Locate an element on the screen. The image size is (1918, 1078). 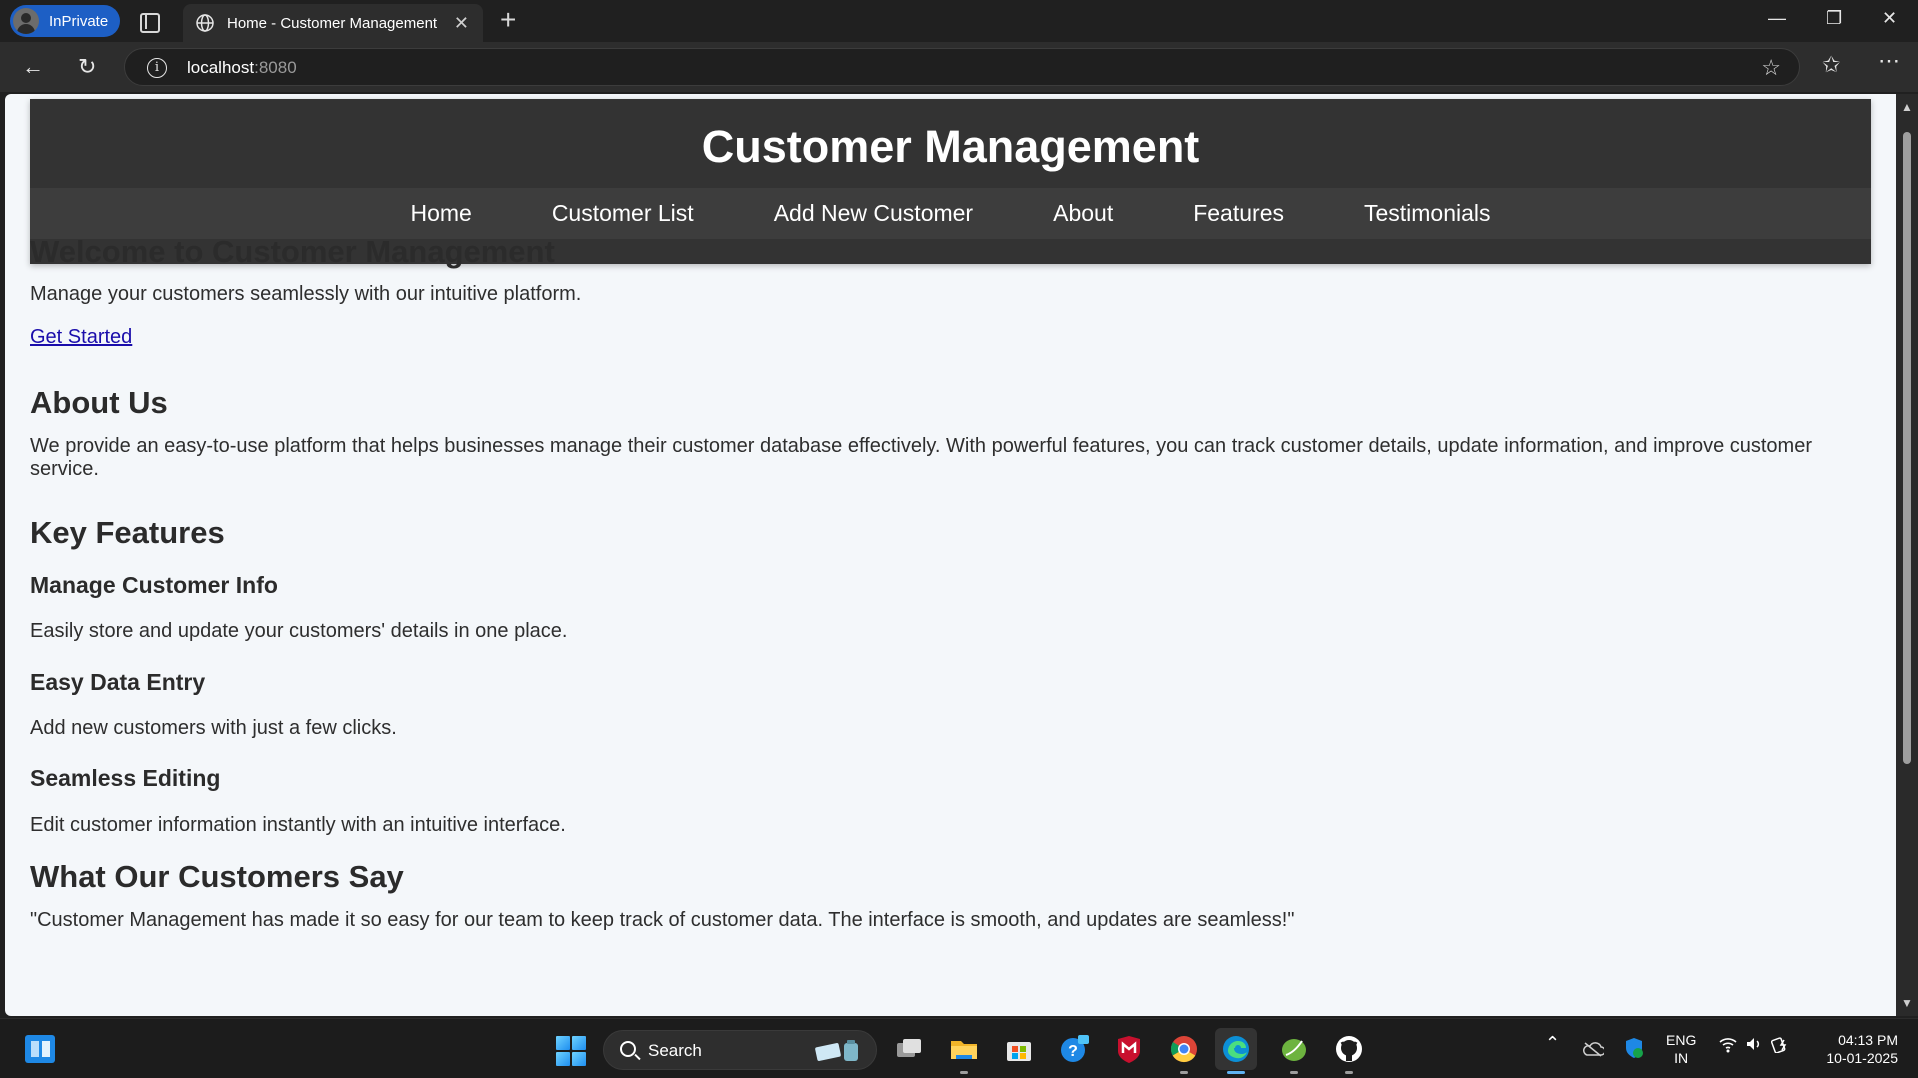
microsoft-store-icon is located at coordinates (1019, 1049).